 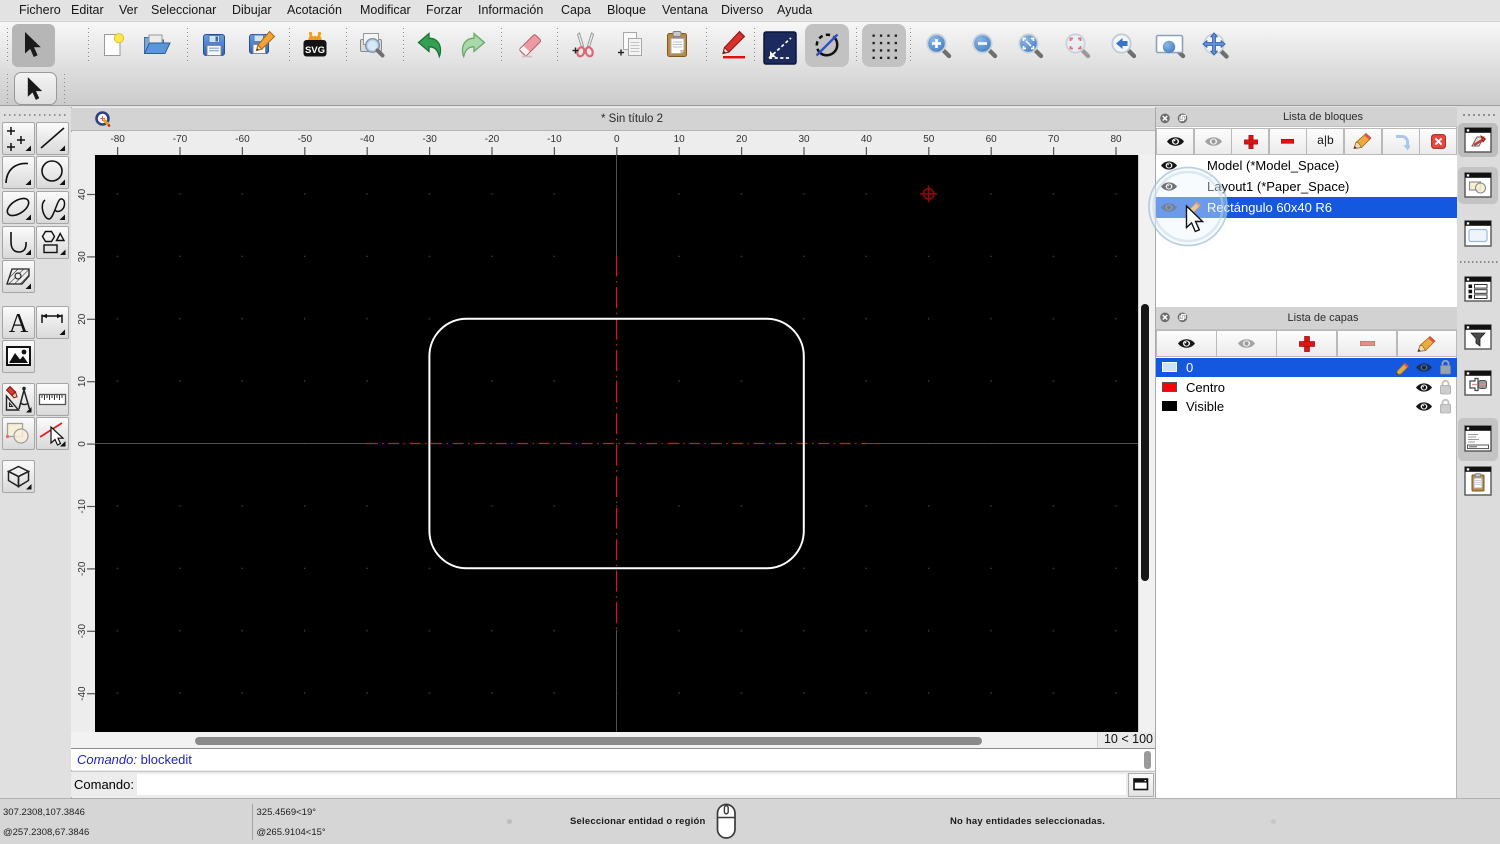 What do you see at coordinates (180, 139) in the screenshot?
I see `svg-text: -70` at bounding box center [180, 139].